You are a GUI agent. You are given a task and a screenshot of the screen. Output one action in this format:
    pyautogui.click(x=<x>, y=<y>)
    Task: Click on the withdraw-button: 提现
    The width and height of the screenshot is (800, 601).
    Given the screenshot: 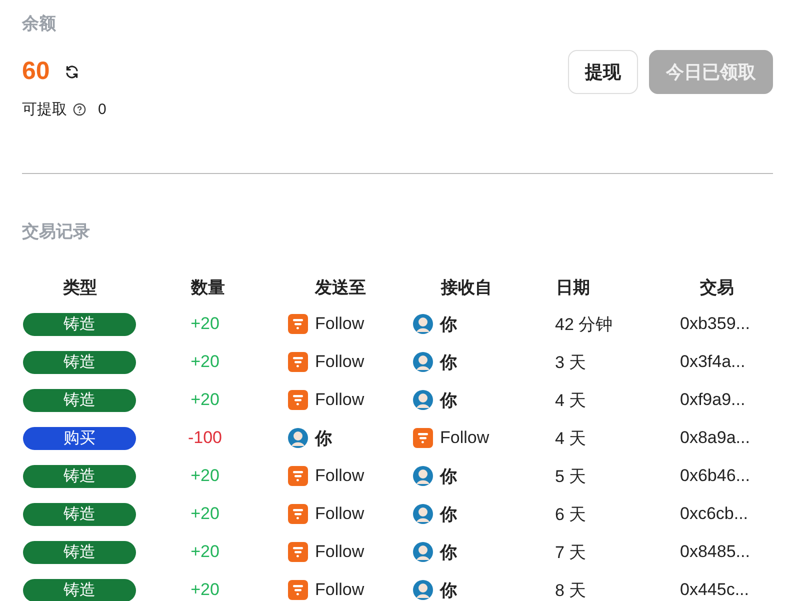 What is the action you would take?
    pyautogui.click(x=603, y=72)
    